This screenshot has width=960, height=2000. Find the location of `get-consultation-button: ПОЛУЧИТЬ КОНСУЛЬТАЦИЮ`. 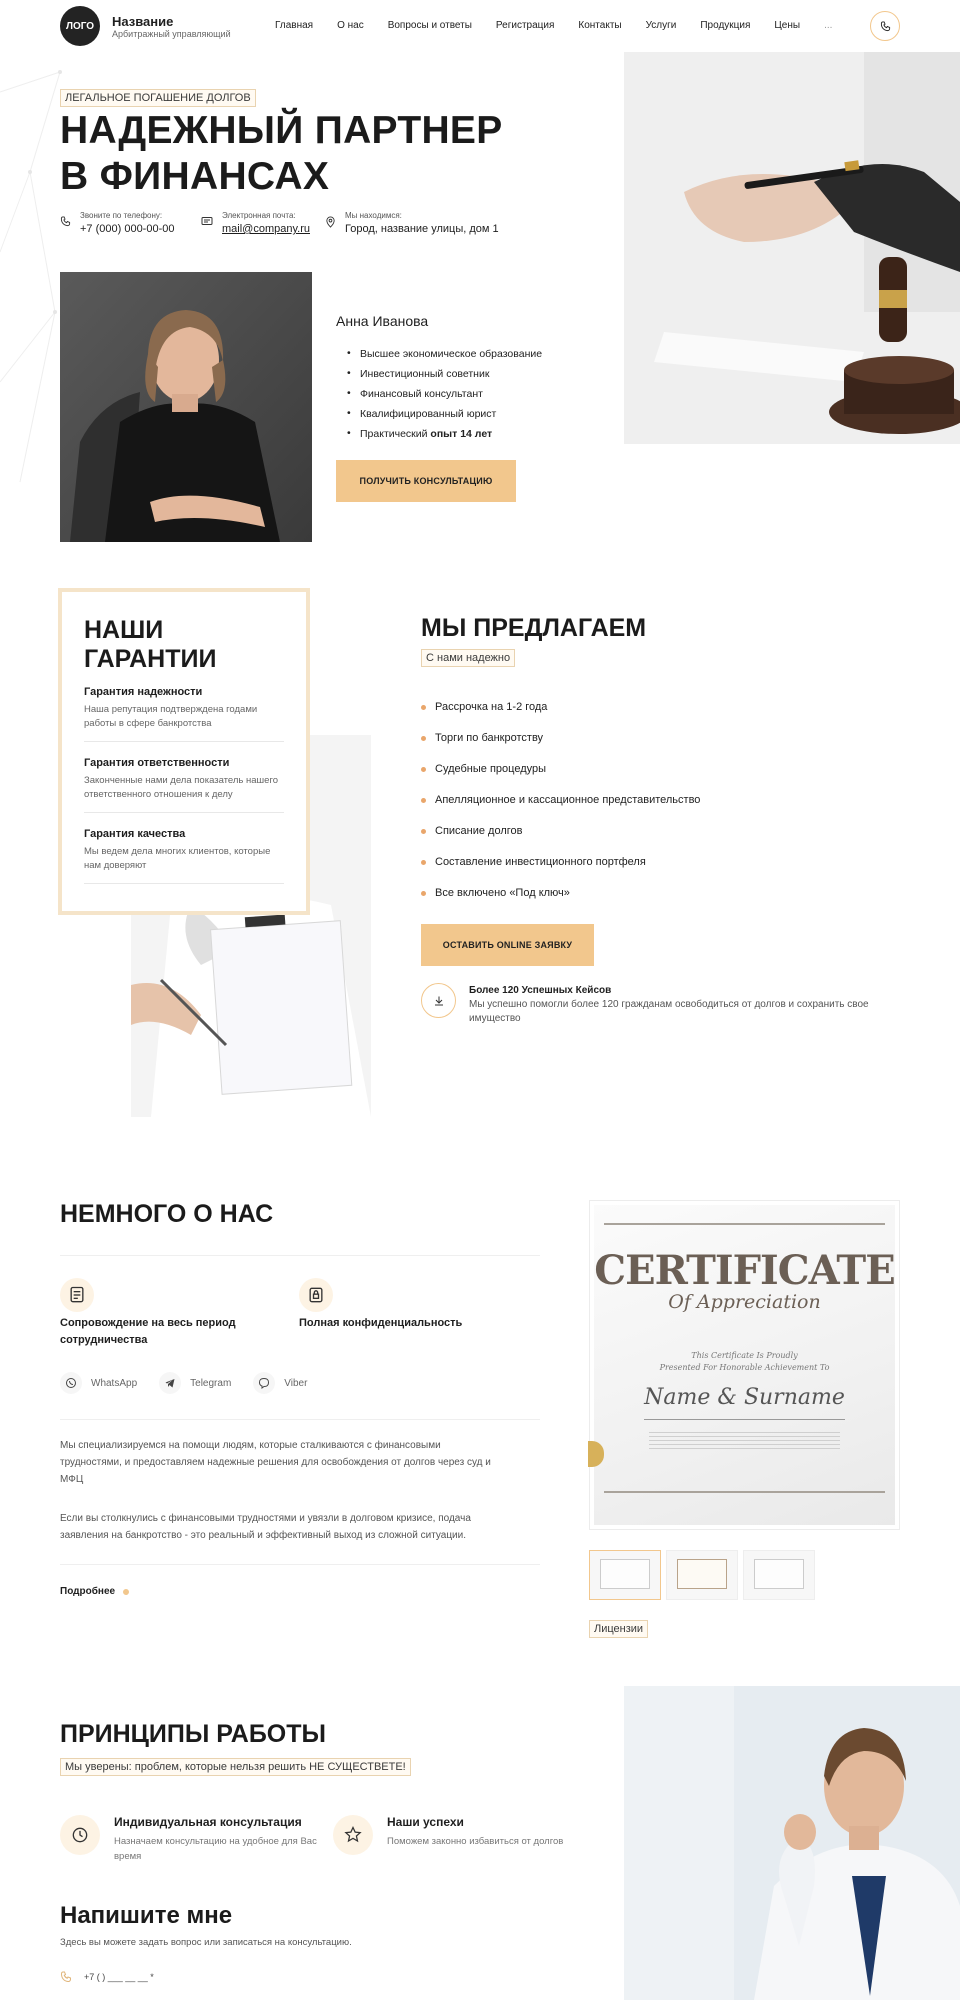

get-consultation-button: ПОЛУЧИТЬ КОНСУЛЬТАЦИЮ is located at coordinates (426, 481).